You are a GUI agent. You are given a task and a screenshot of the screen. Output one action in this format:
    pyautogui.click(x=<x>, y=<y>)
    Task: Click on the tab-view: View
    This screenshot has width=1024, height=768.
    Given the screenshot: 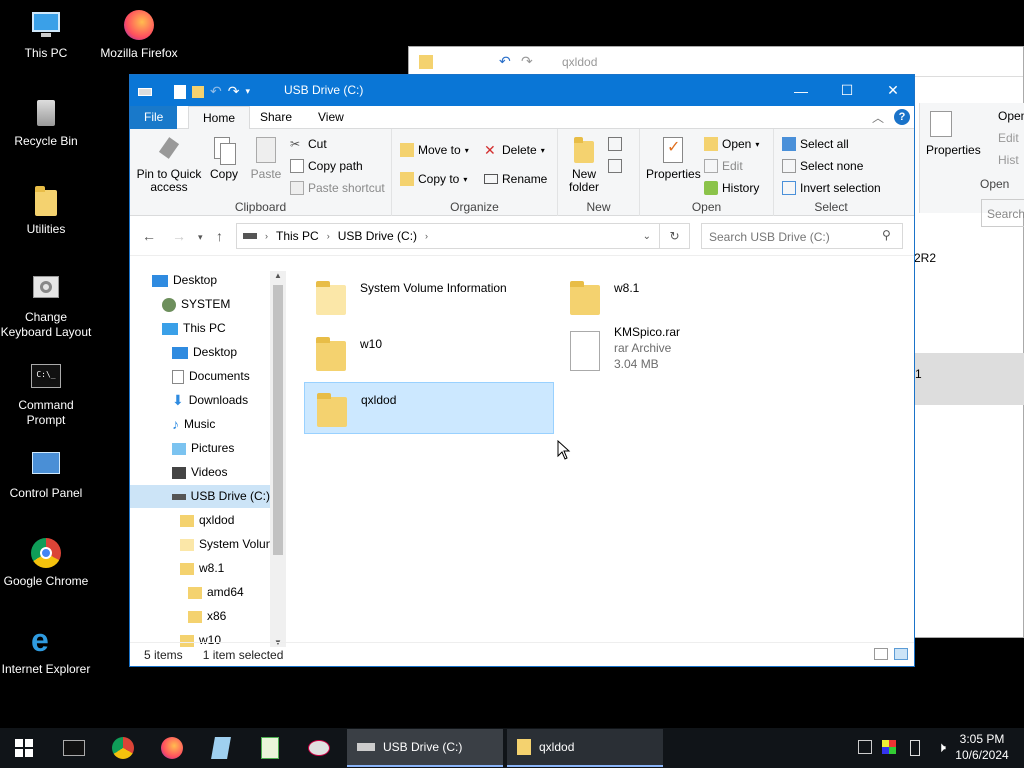 What is the action you would take?
    pyautogui.click(x=331, y=117)
    